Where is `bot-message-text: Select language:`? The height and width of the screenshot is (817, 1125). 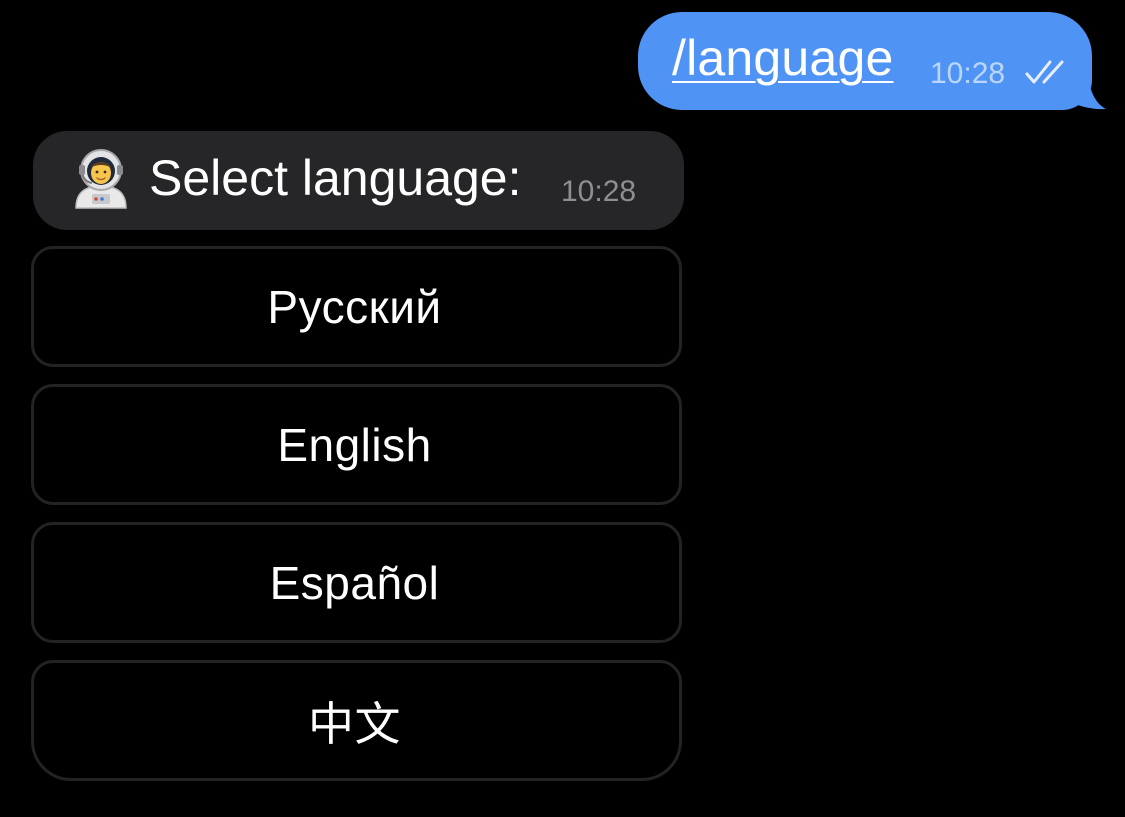
bot-message-text: Select language: is located at coordinates (335, 178).